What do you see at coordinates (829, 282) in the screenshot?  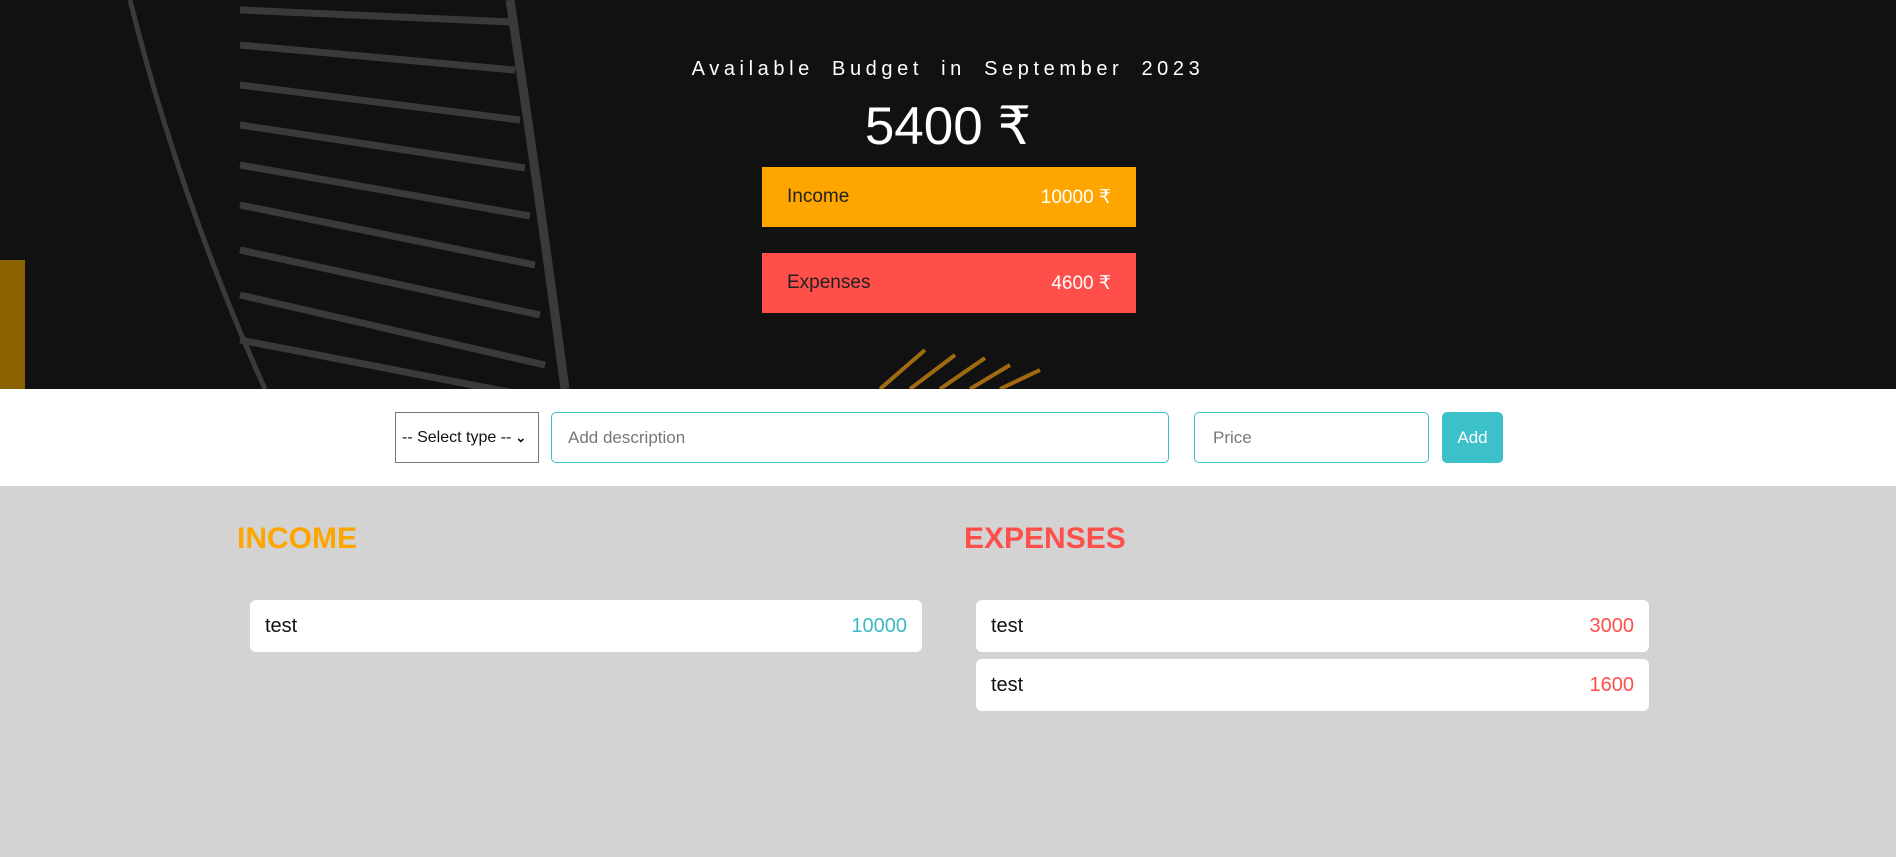 I see `expenses-summary-label: Expenses` at bounding box center [829, 282].